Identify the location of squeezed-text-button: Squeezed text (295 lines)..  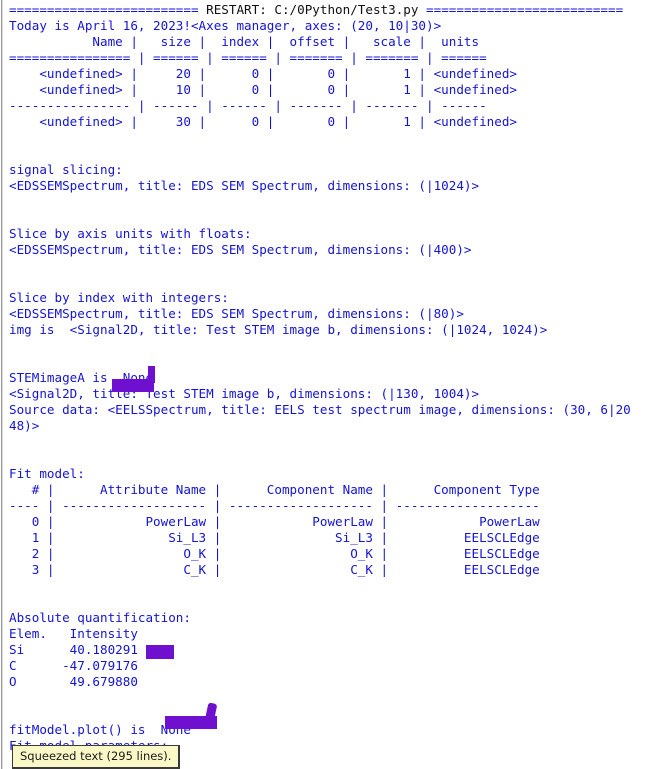
(96, 757).